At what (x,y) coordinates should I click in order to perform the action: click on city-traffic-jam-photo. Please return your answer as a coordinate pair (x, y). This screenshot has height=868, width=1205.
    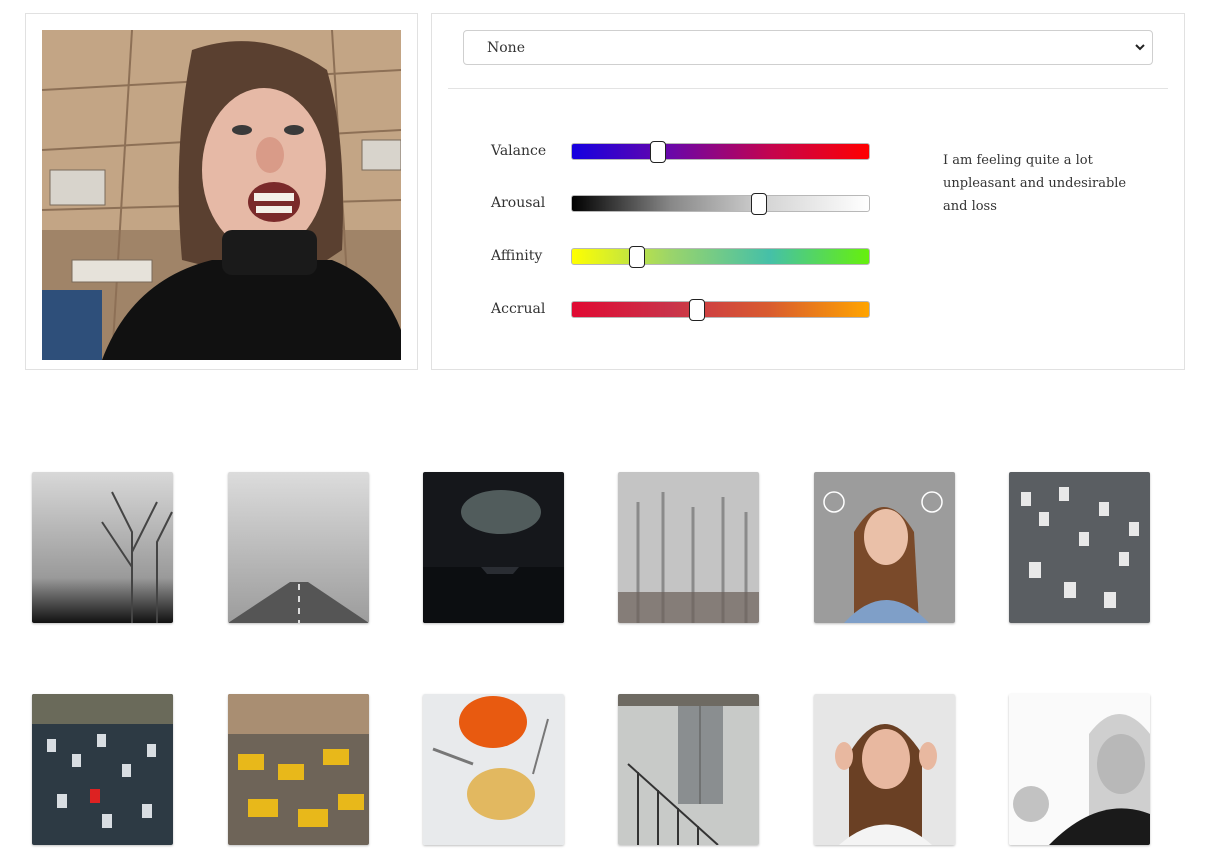
    Looking at the image, I should click on (102, 769).